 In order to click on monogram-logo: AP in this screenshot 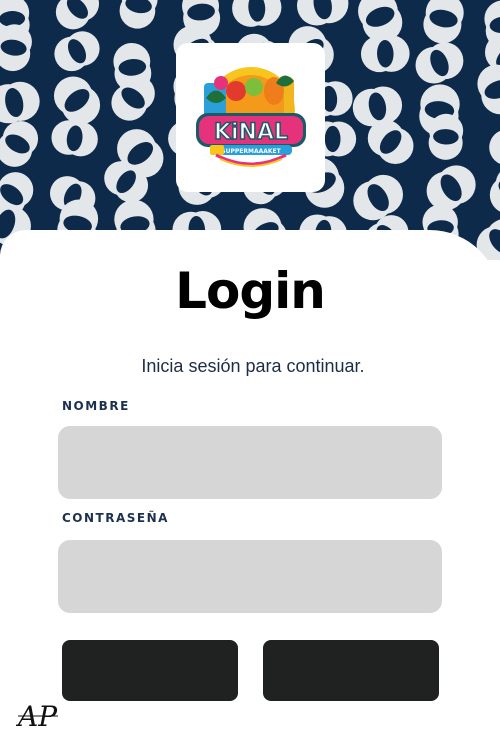, I will do `click(37, 716)`.